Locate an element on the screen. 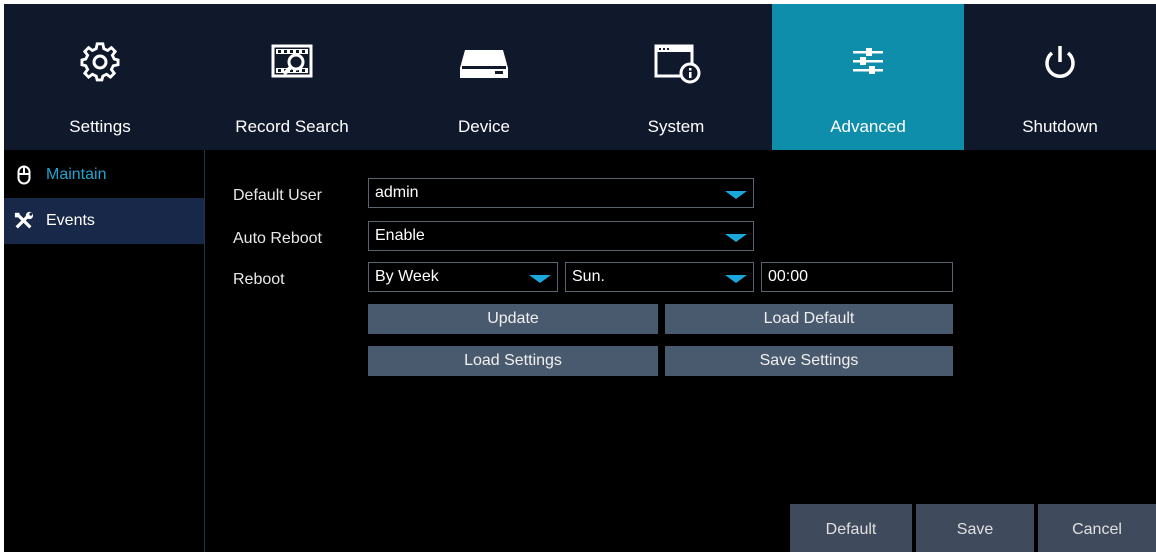 Image resolution: width=1156 pixels, height=552 pixels. auto-reboot-value: Enable is located at coordinates (400, 235).